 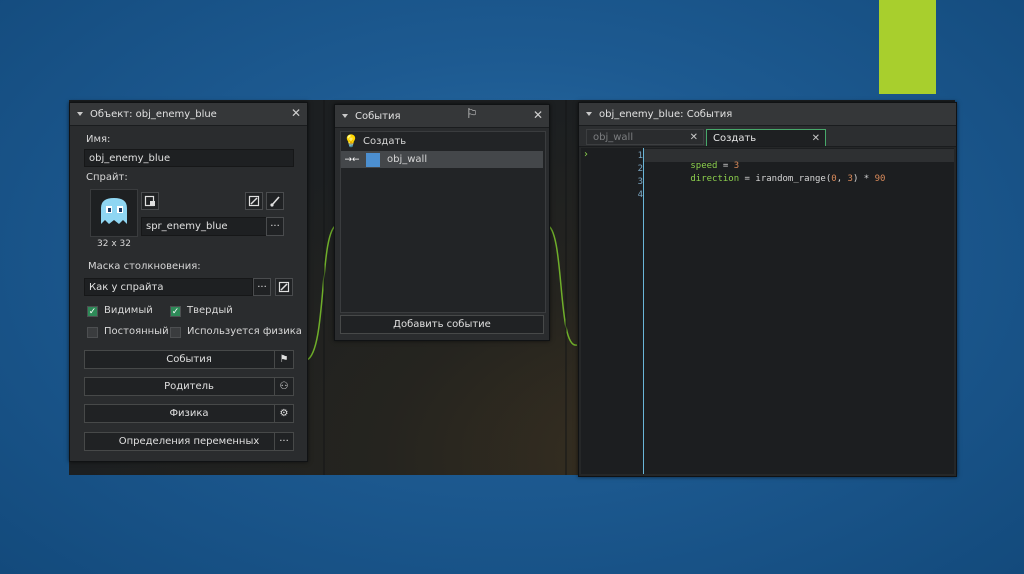 What do you see at coordinates (351, 141) in the screenshot?
I see `lightbulb-icon: 💡` at bounding box center [351, 141].